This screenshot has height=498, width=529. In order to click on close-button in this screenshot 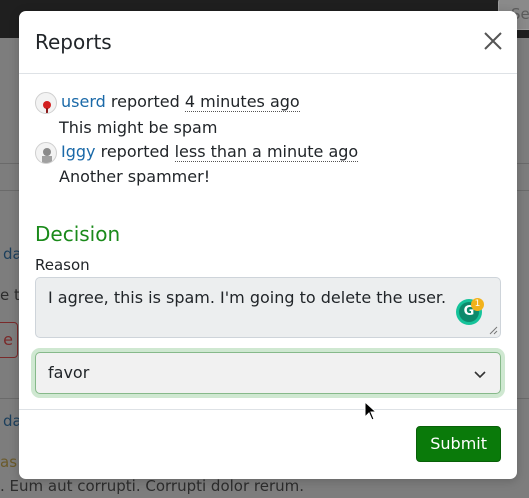, I will do `click(493, 41)`.